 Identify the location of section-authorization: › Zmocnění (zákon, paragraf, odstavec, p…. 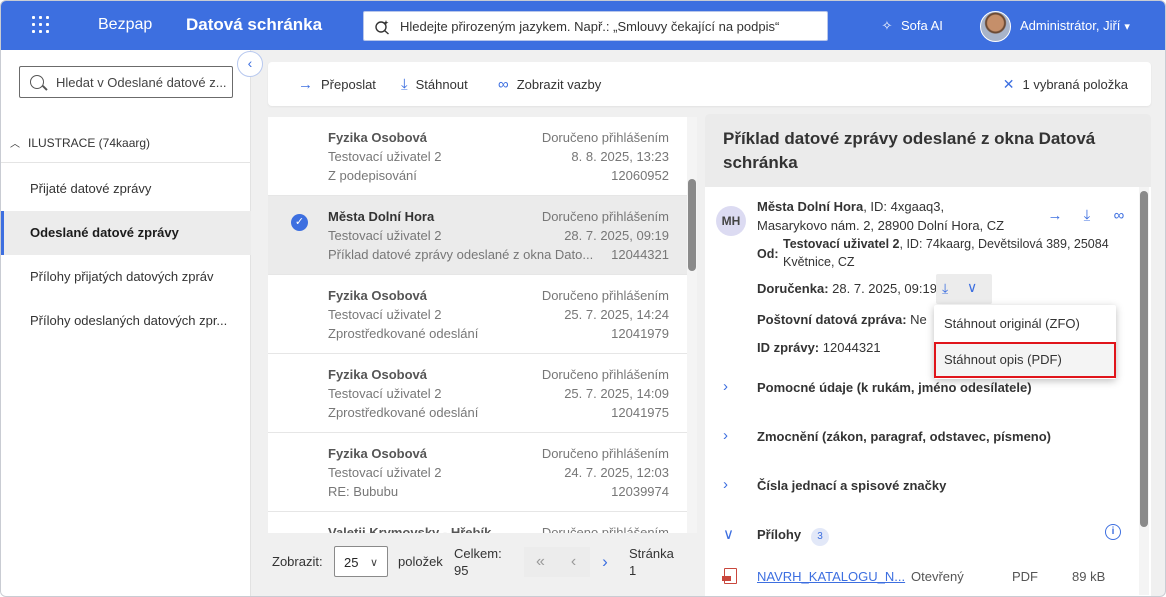
(920, 437).